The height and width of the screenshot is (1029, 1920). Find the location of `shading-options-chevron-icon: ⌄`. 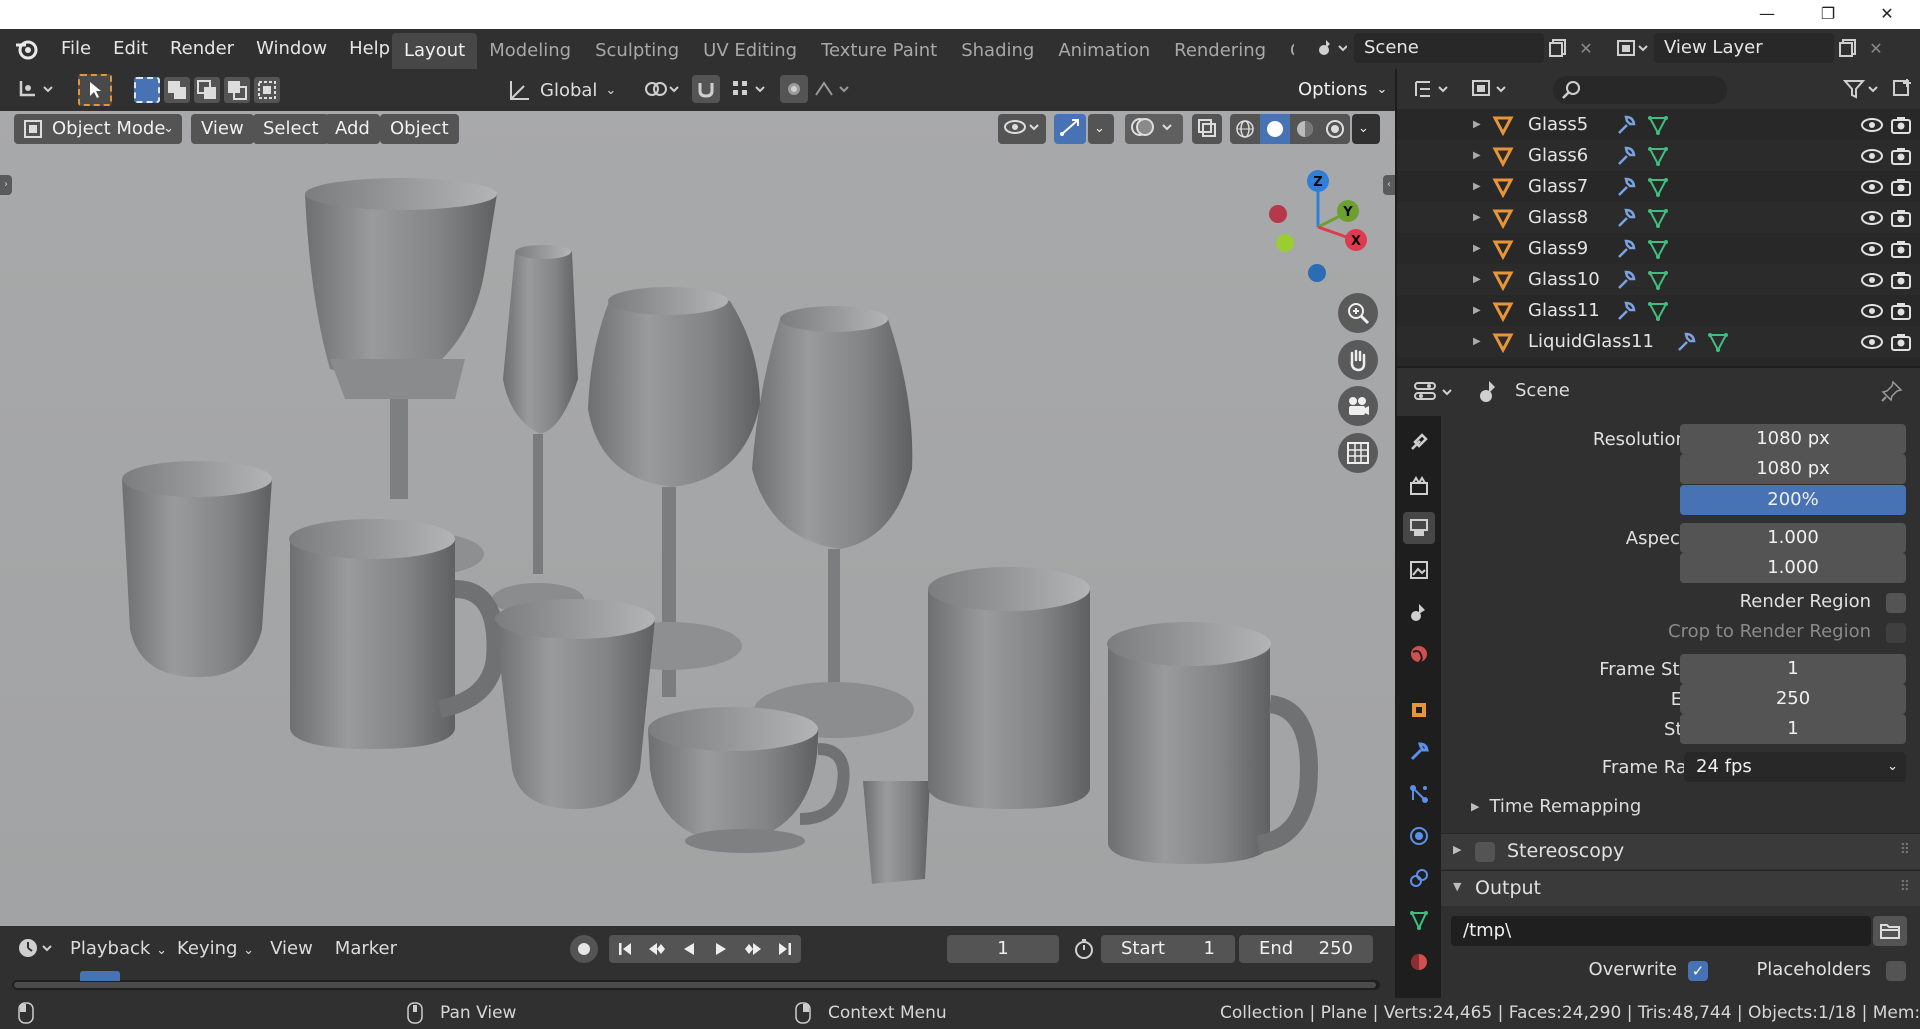

shading-options-chevron-icon: ⌄ is located at coordinates (1366, 129).